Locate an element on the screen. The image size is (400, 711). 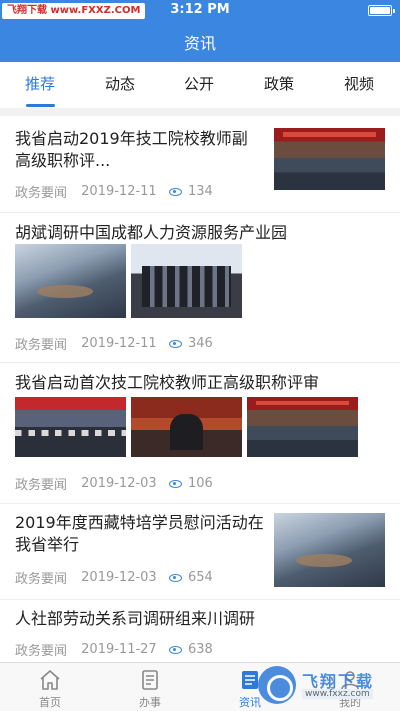
category-tabs: 推荐 动态 公开 政策 视频 is located at coordinates (200, 85).